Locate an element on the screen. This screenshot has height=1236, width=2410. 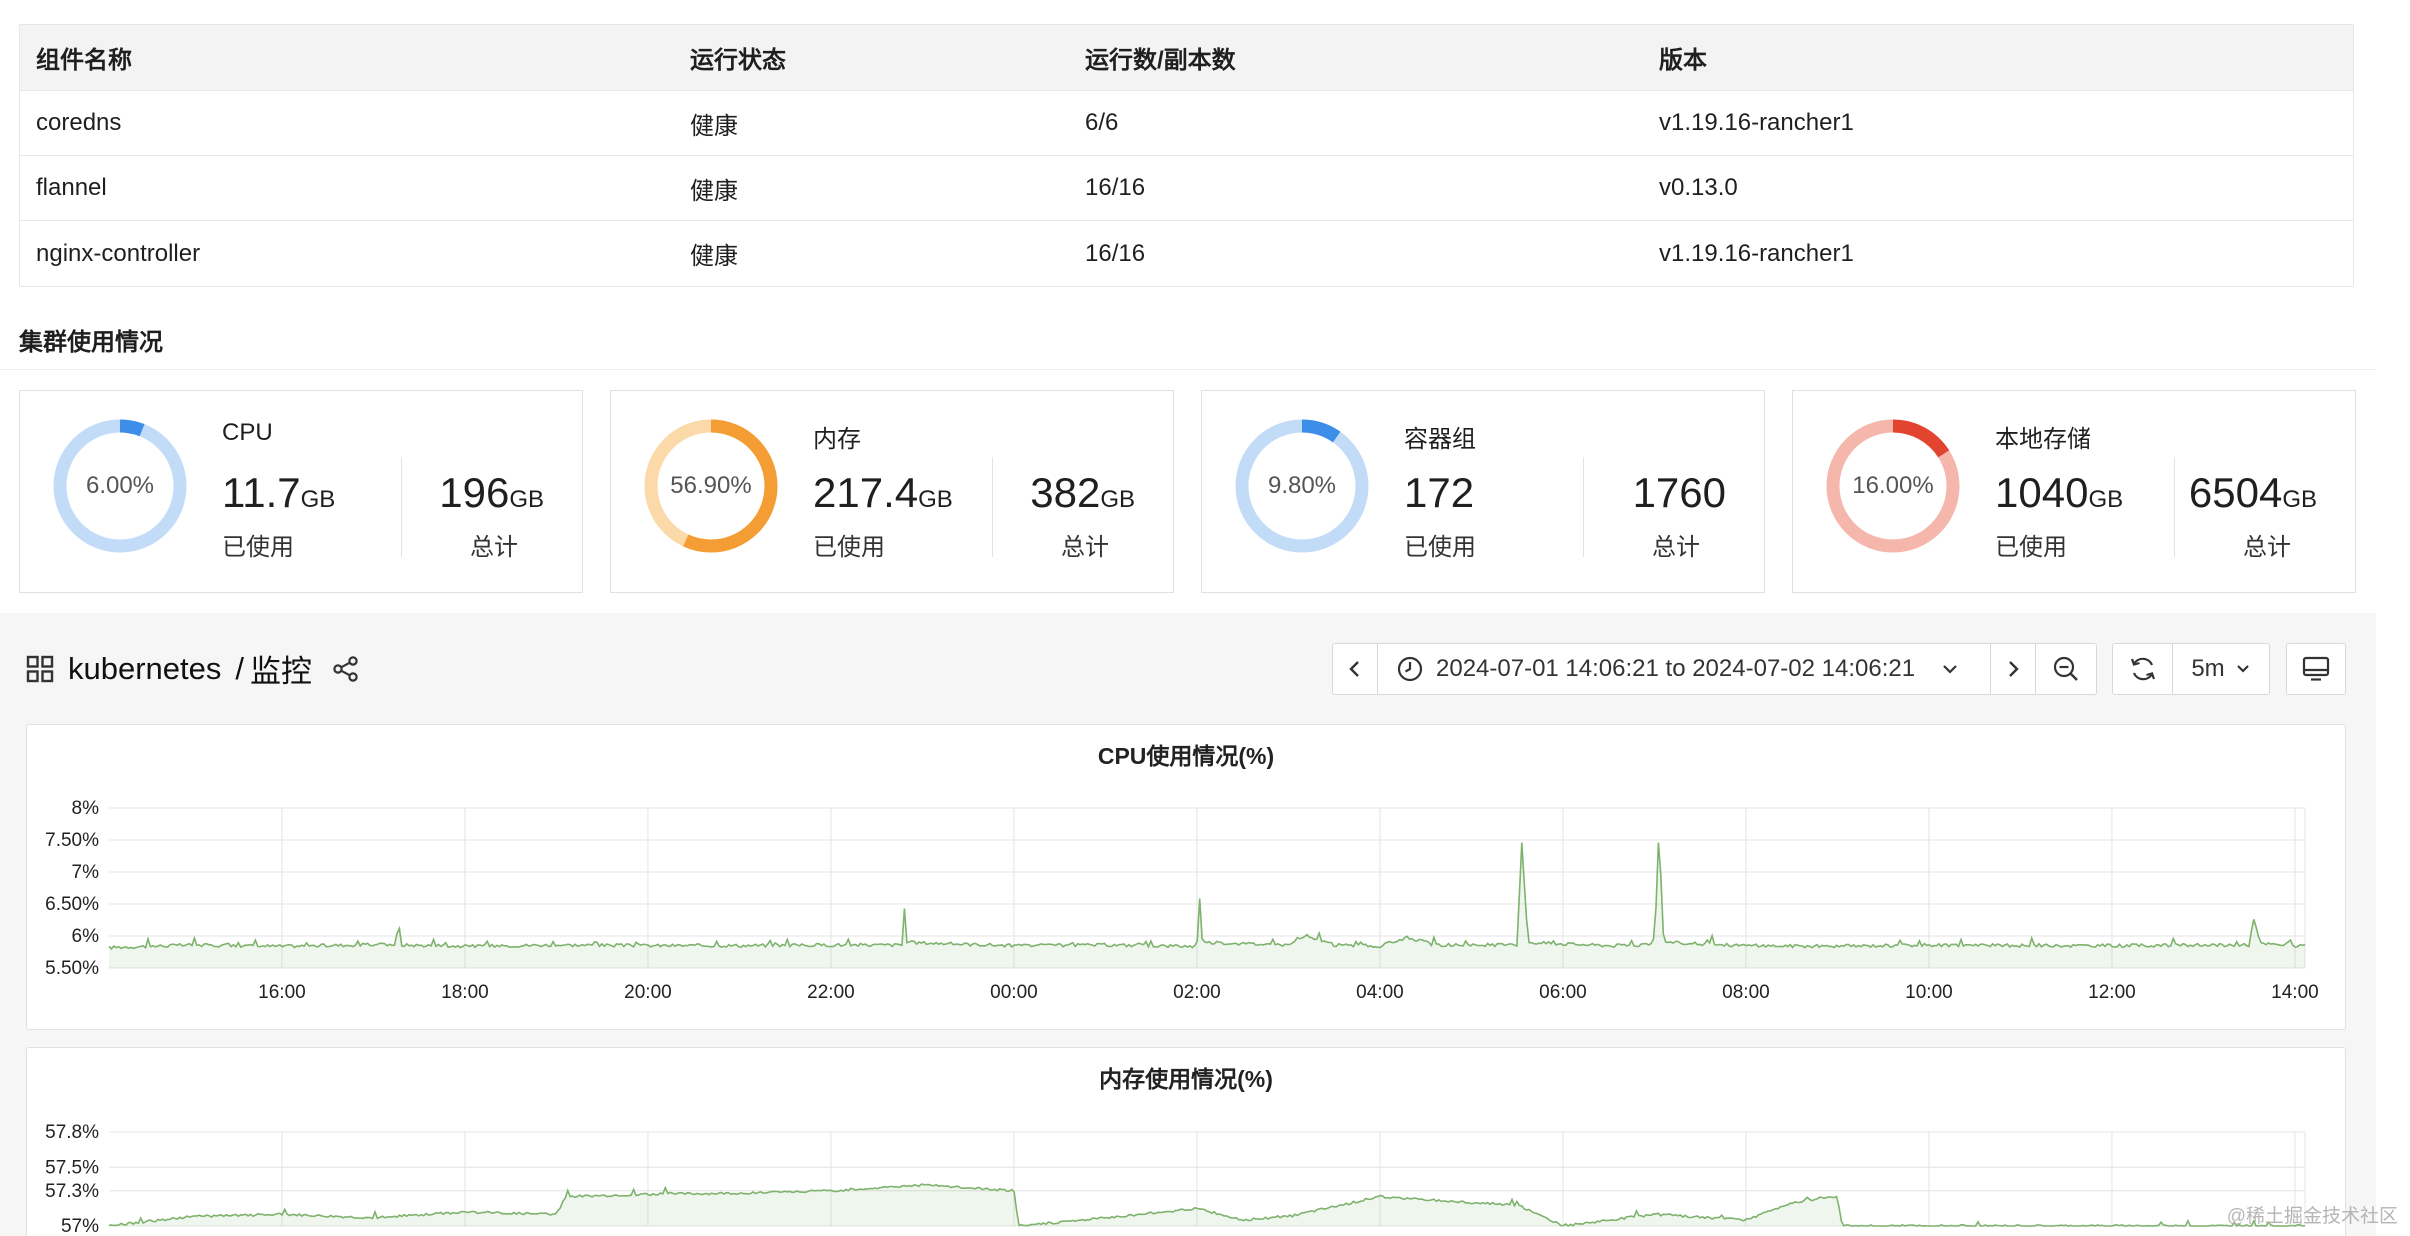
y-tick-label: 7.50% is located at coordinates (72, 840).